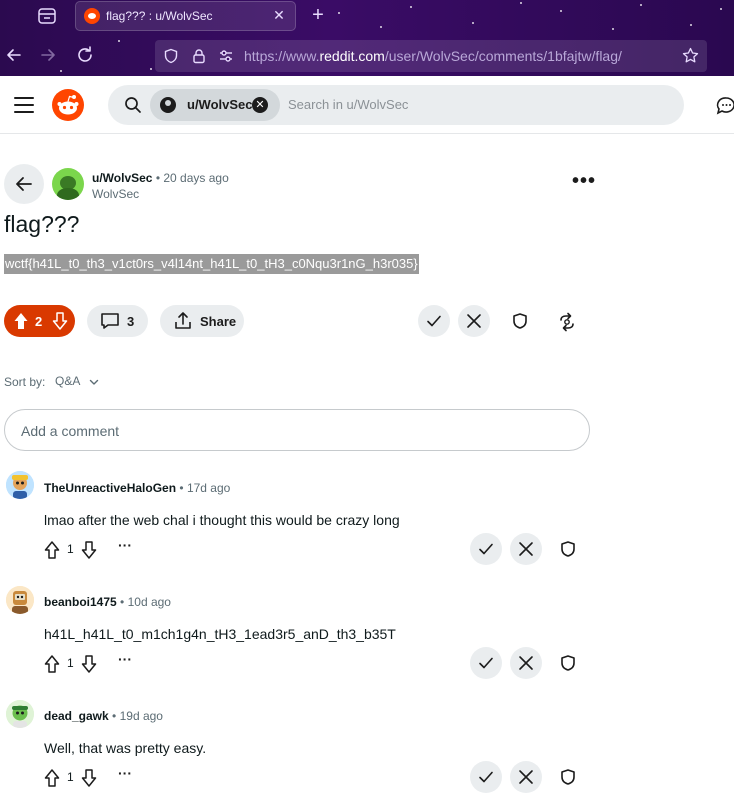 The width and height of the screenshot is (734, 806). I want to click on new-tab-icon: +, so click(318, 15).